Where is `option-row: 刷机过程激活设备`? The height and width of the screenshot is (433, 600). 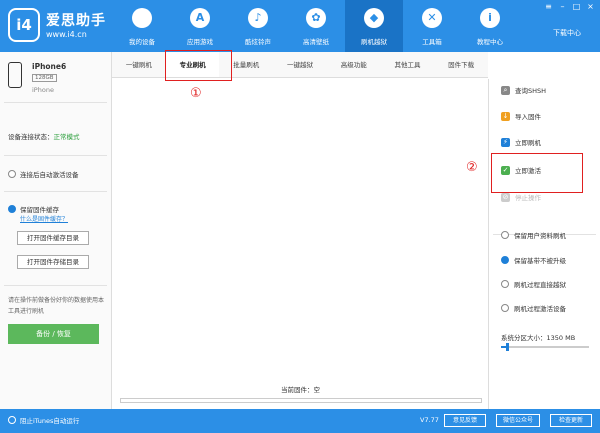
option-row: 刷机过程激活设备 is located at coordinates (533, 308).